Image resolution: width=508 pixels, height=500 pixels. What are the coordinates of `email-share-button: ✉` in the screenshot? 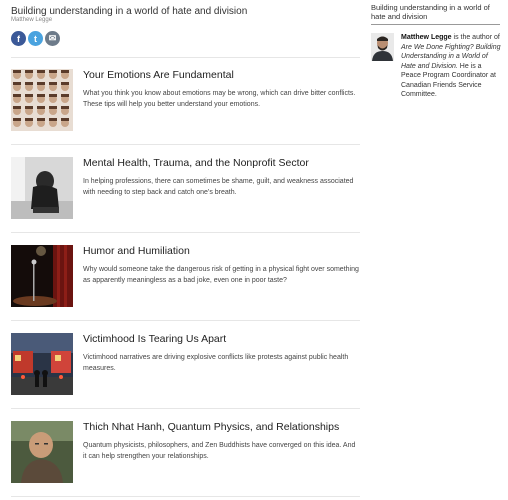 It's located at (52, 38).